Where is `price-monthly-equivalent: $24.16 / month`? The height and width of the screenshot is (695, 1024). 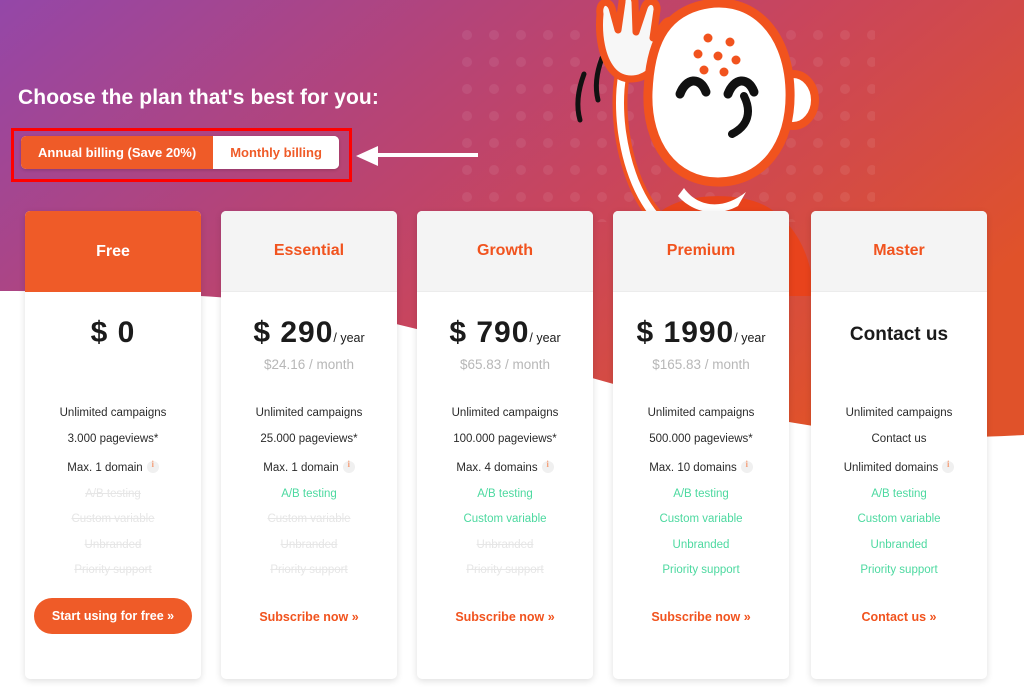 price-monthly-equivalent: $24.16 / month is located at coordinates (309, 365).